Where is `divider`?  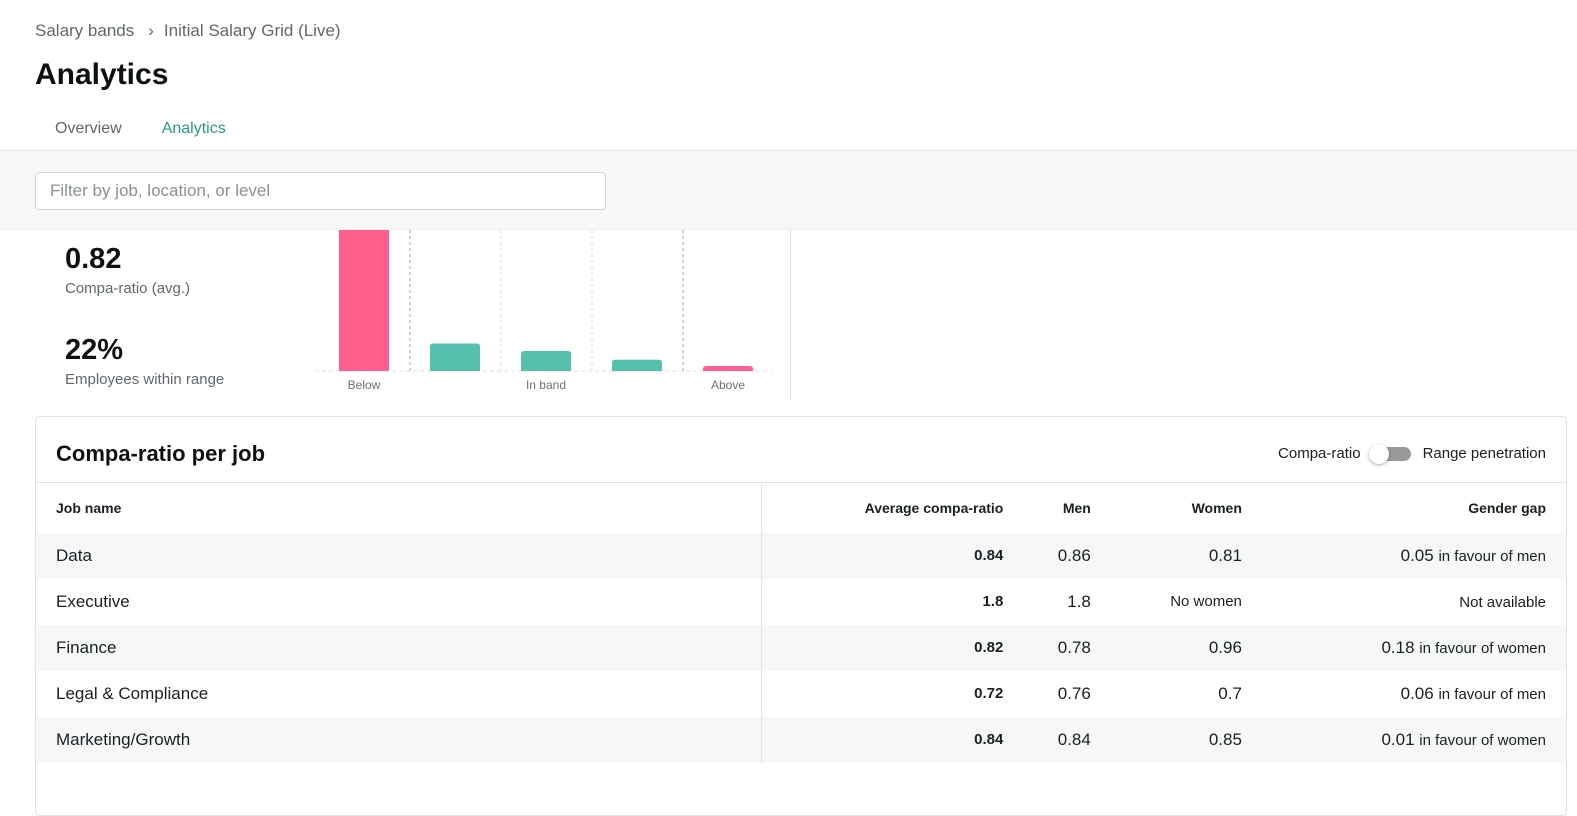
divider is located at coordinates (790, 315).